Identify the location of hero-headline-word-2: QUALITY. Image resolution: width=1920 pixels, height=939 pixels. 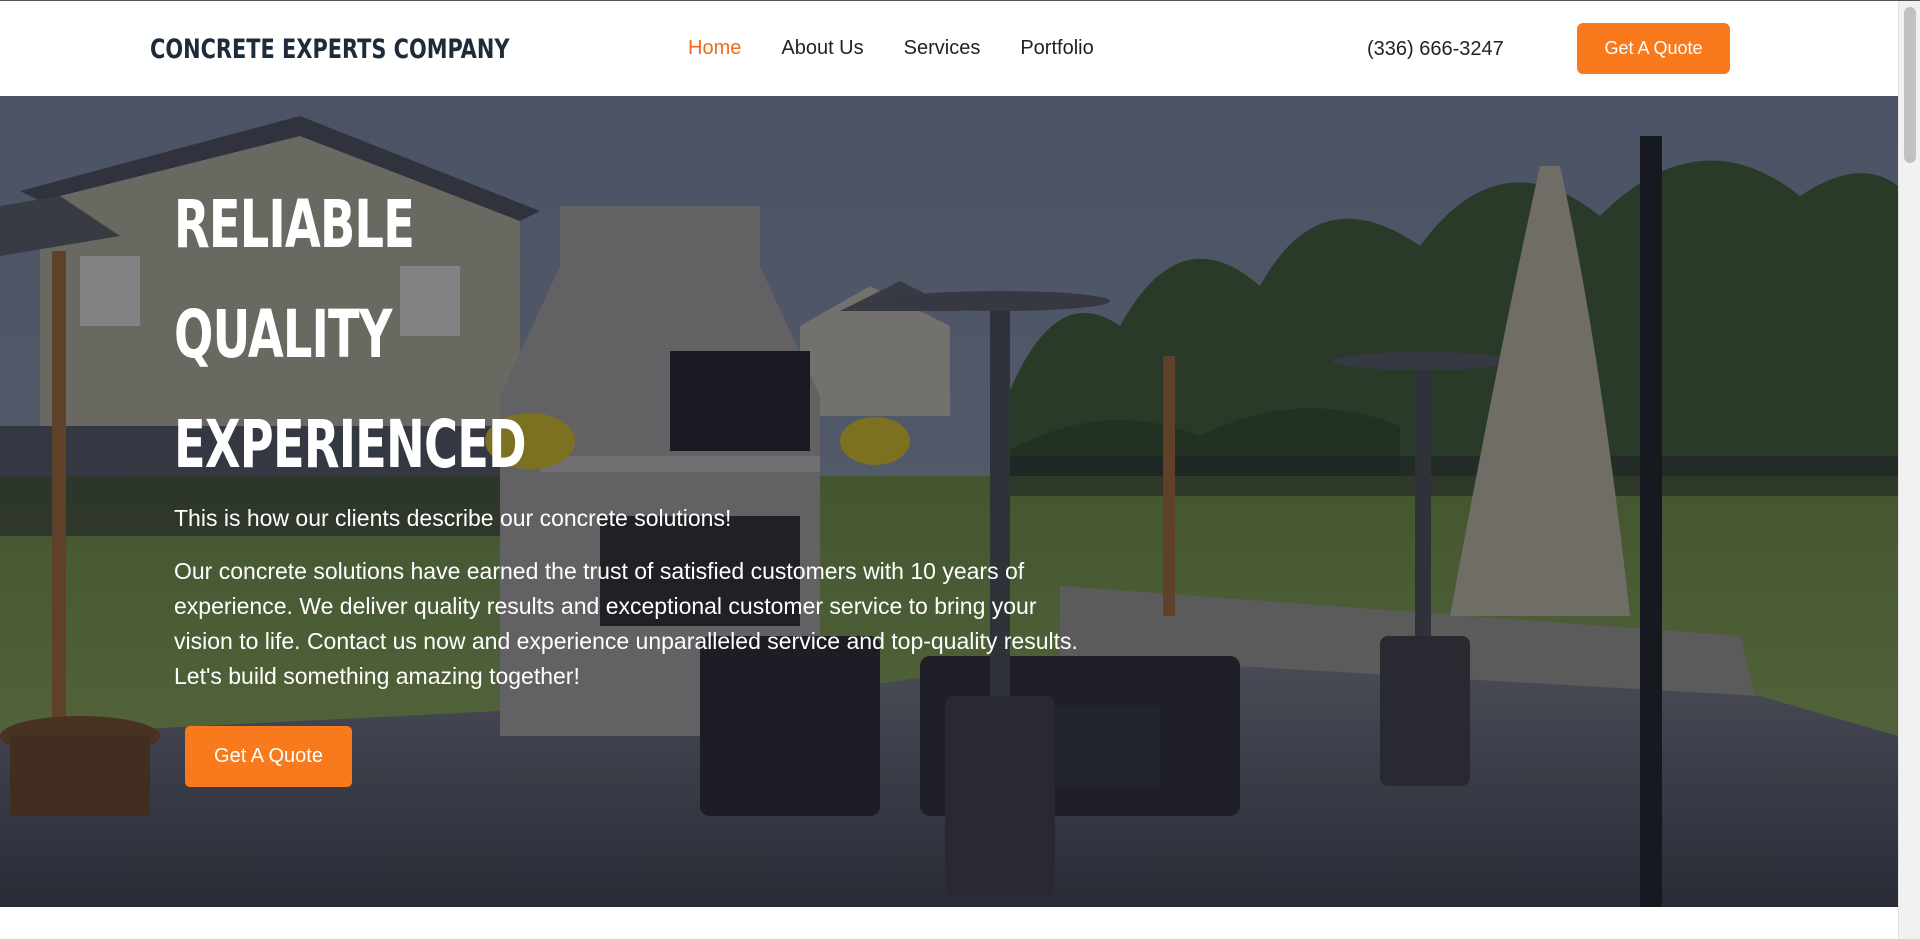
(283, 334).